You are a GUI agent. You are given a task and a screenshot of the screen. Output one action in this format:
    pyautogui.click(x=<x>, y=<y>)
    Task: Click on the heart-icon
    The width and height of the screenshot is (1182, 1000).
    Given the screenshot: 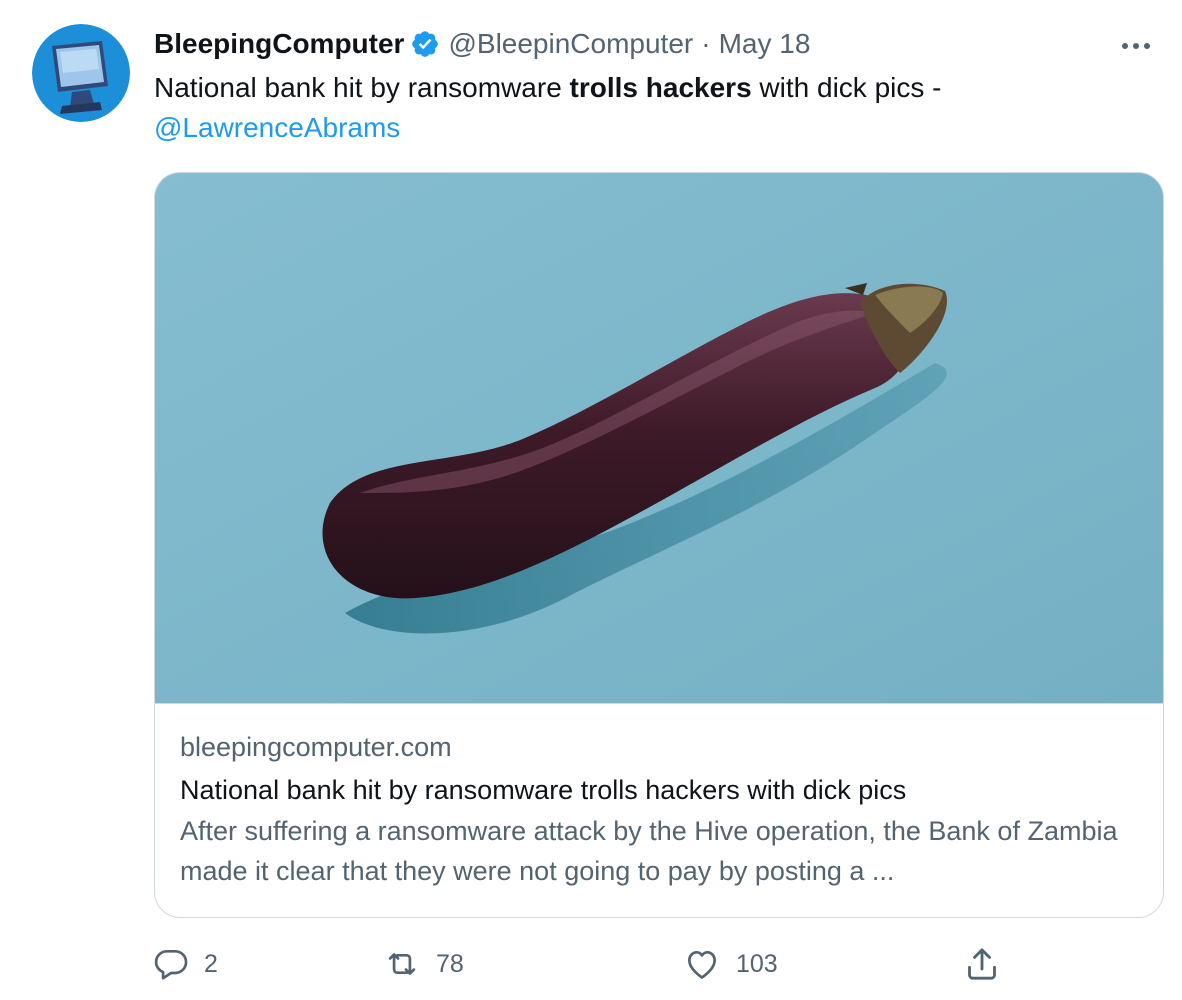 What is the action you would take?
    pyautogui.click(x=702, y=964)
    